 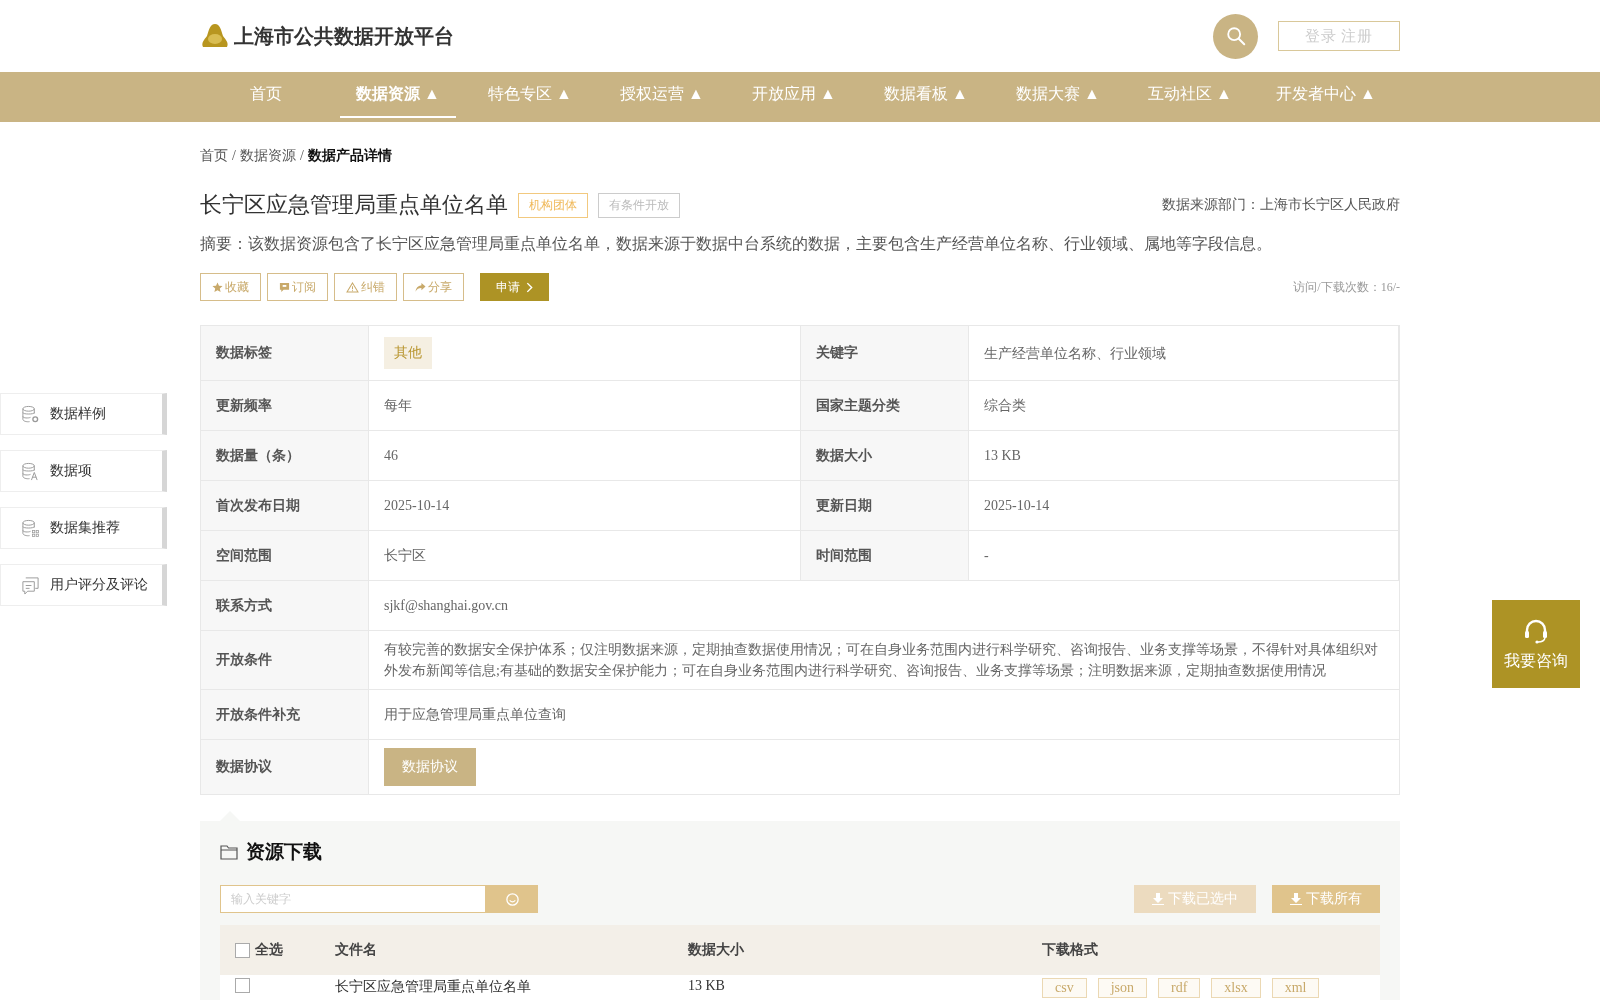 I want to click on warning-icon, so click(x=352, y=287).